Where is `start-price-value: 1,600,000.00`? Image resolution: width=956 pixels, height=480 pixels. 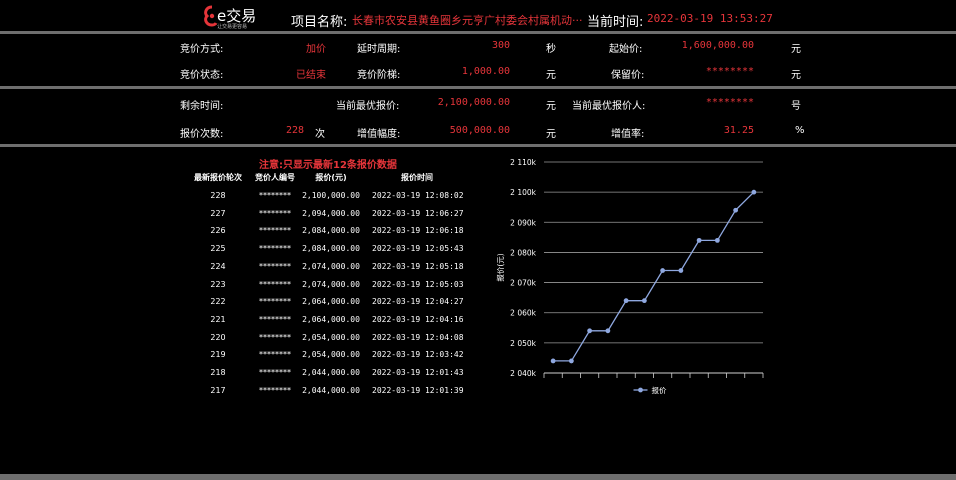
start-price-value: 1,600,000.00 is located at coordinates (717, 45).